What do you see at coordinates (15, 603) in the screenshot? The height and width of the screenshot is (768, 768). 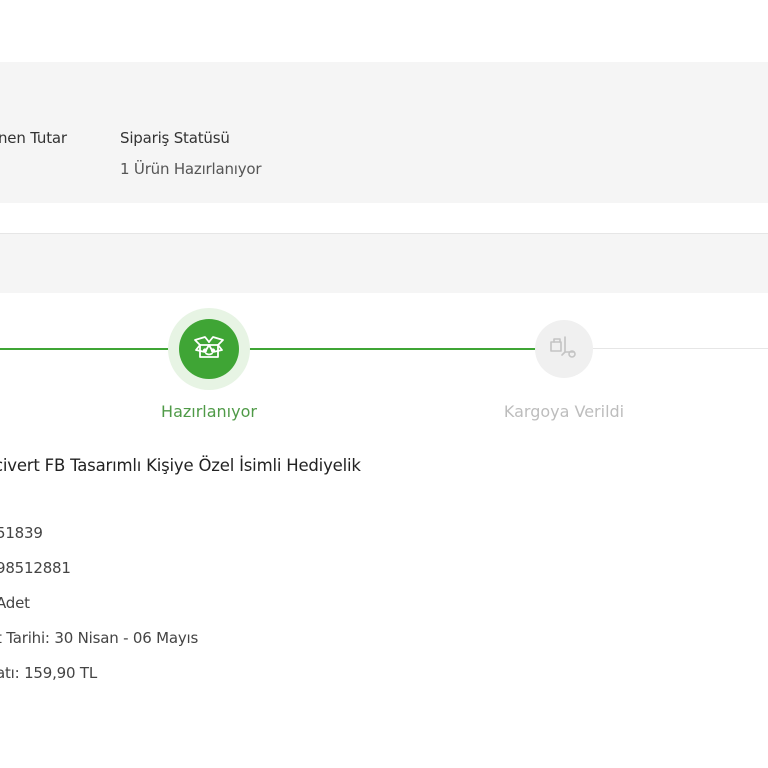 I see `product-quantity: Adet` at bounding box center [15, 603].